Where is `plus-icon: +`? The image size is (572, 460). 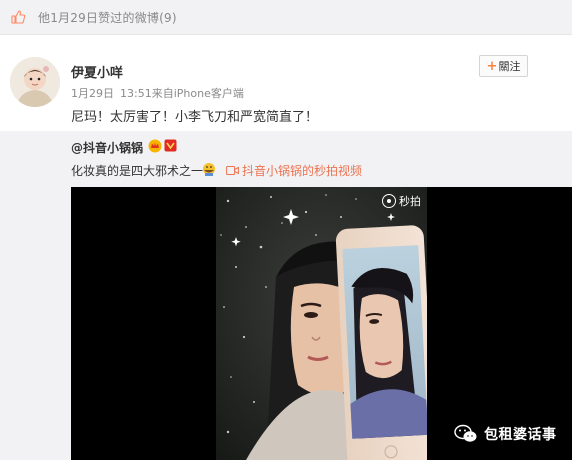 plus-icon: + is located at coordinates (492, 66).